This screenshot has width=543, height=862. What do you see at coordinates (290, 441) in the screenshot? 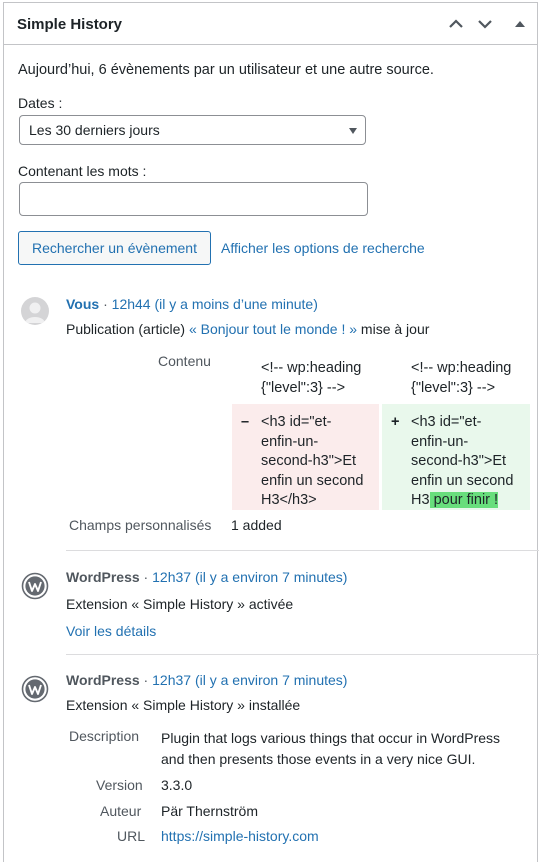
I see `diff-old-line: enfin-un-` at bounding box center [290, 441].